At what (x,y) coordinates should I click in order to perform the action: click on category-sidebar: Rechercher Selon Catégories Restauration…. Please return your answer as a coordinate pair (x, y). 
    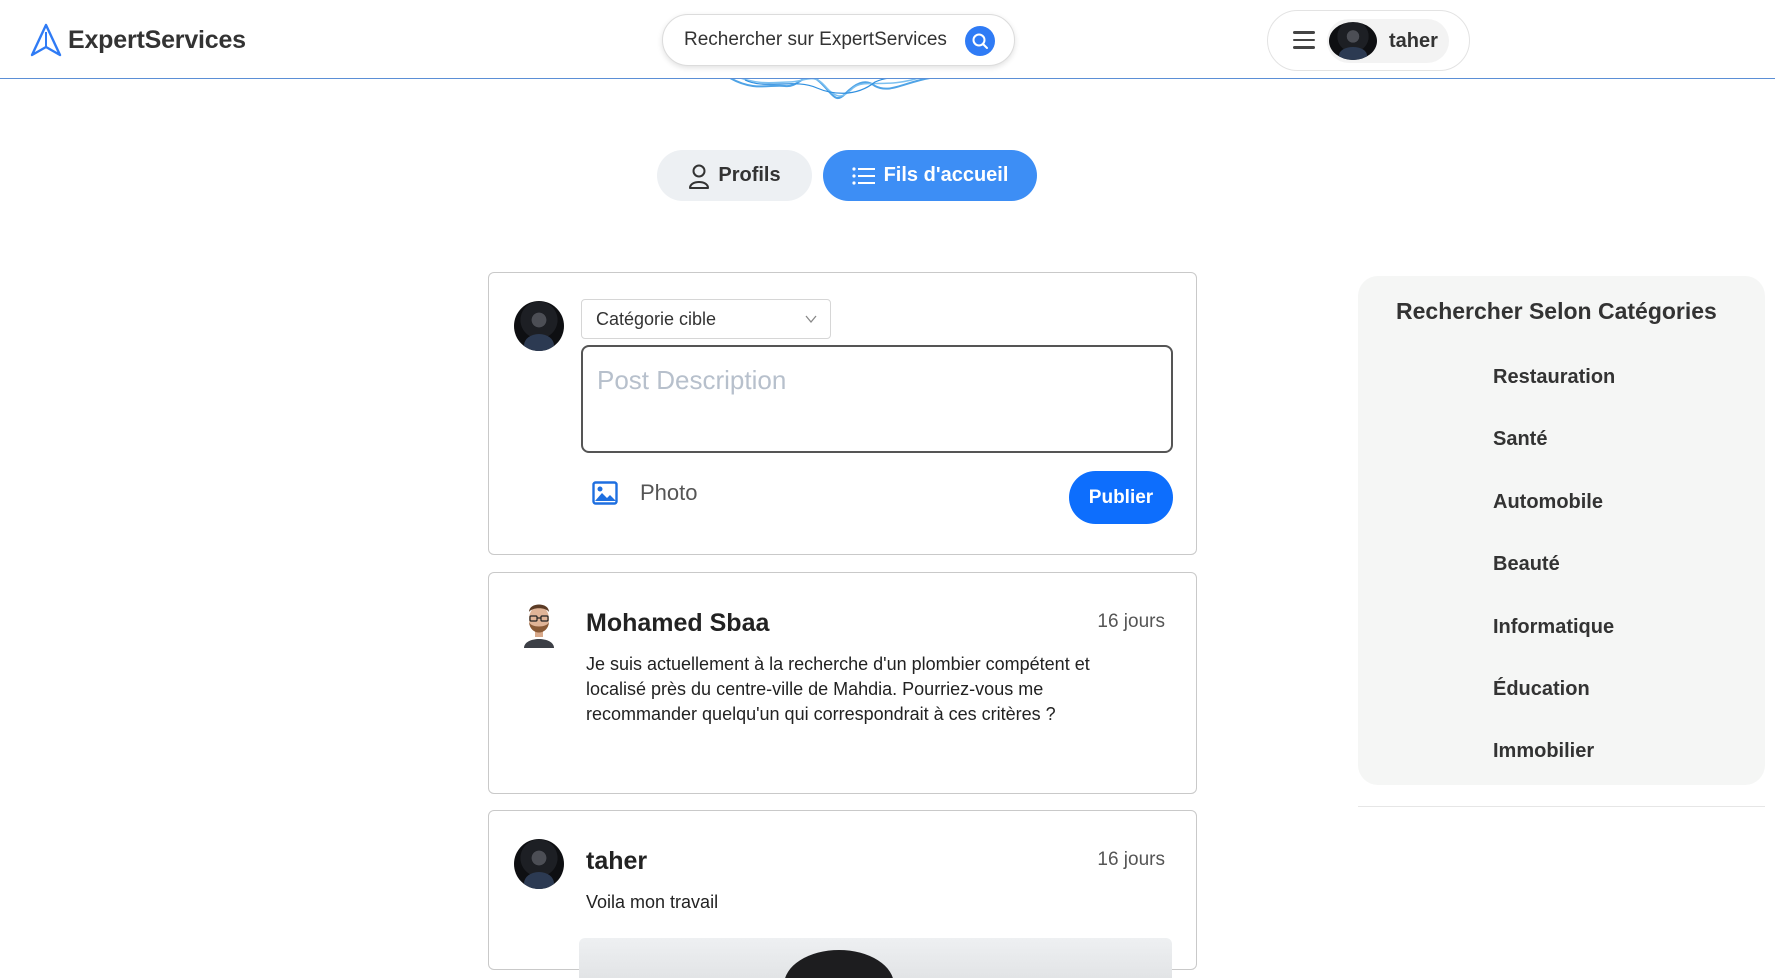
    Looking at the image, I should click on (1561, 530).